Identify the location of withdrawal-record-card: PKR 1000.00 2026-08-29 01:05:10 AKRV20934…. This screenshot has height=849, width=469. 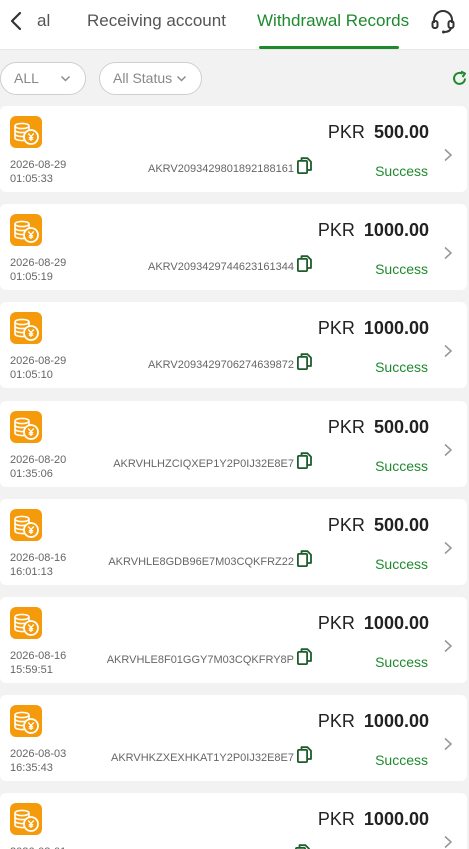
(233, 345).